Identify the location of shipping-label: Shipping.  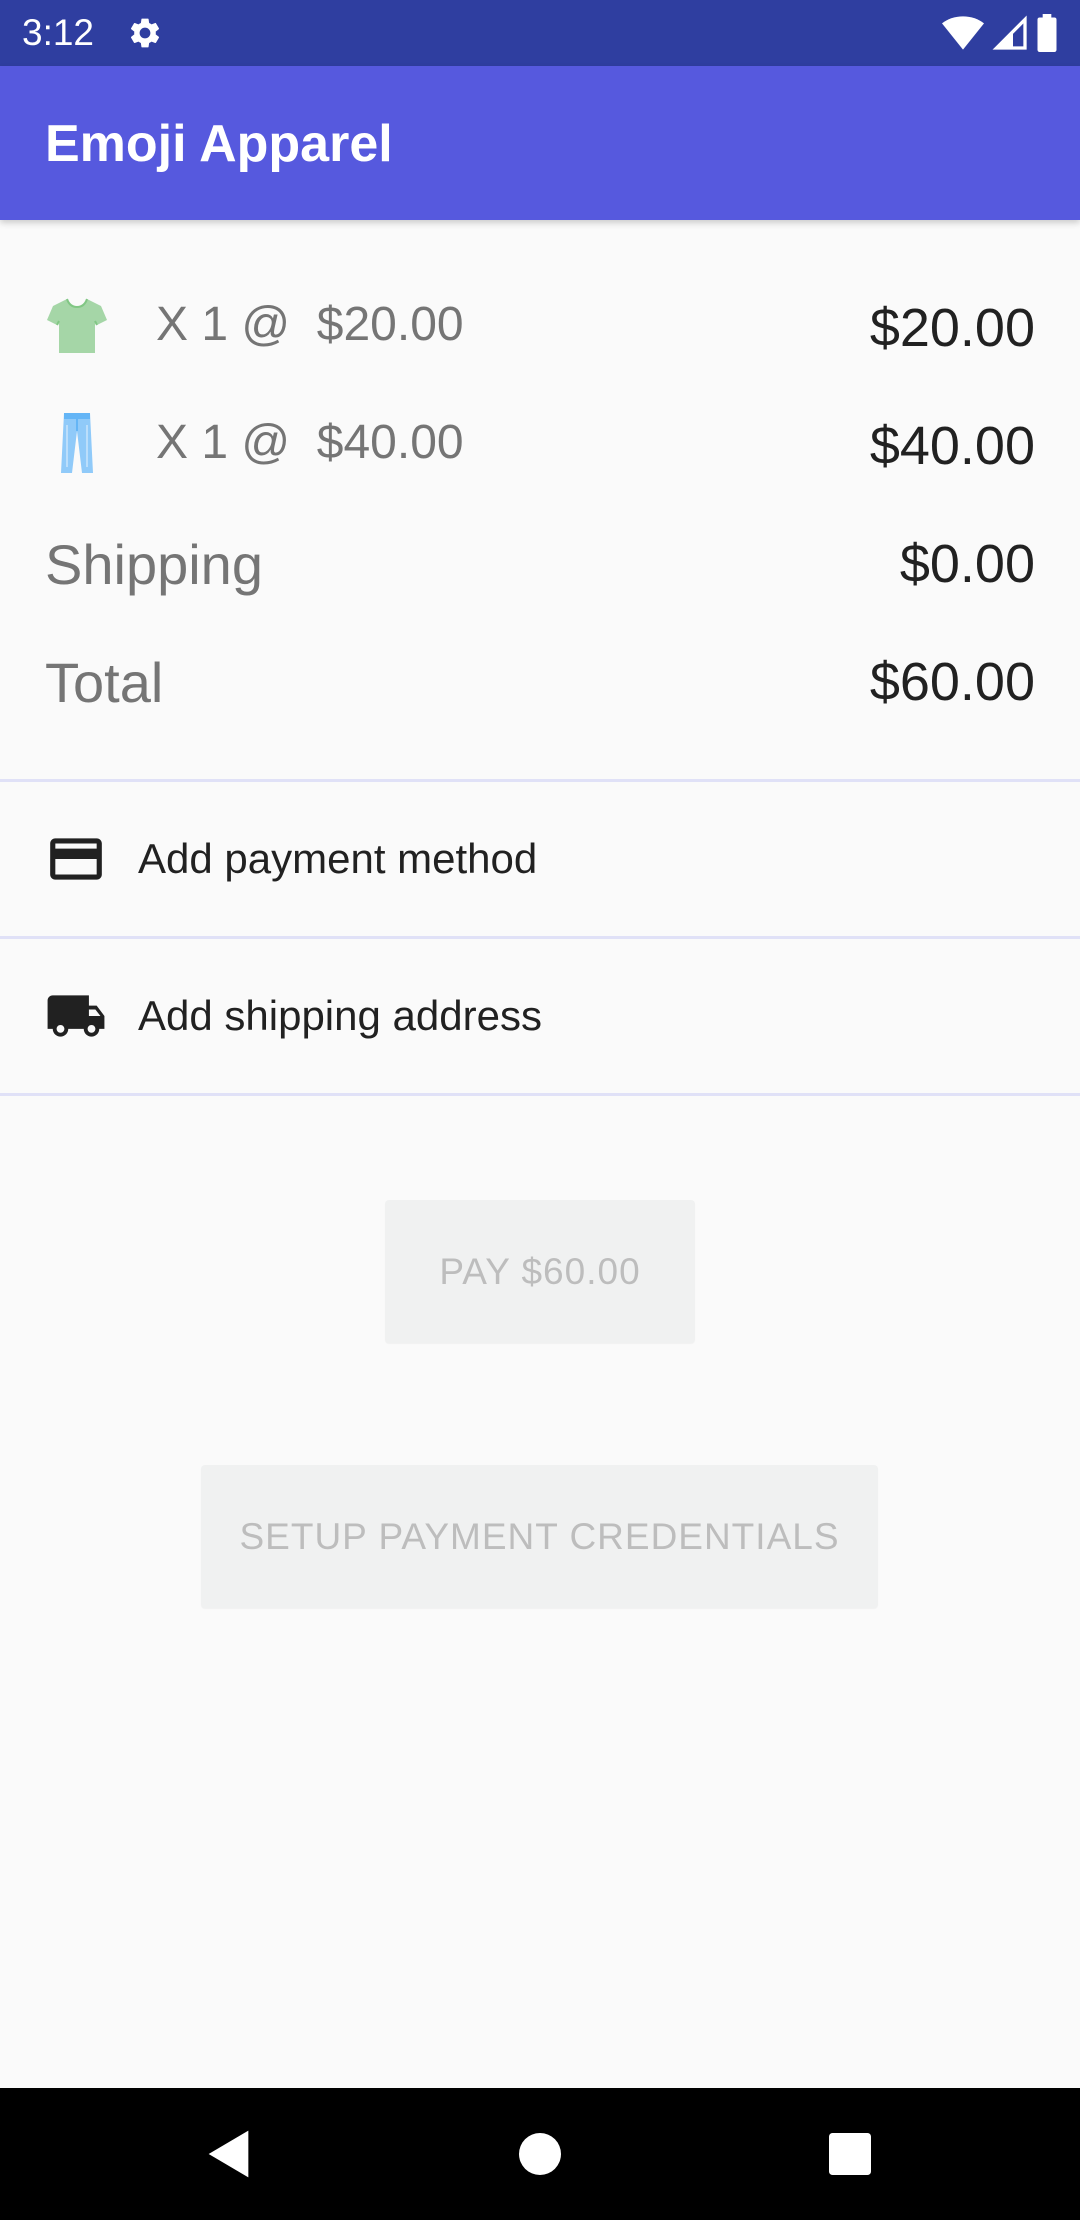
(154, 564).